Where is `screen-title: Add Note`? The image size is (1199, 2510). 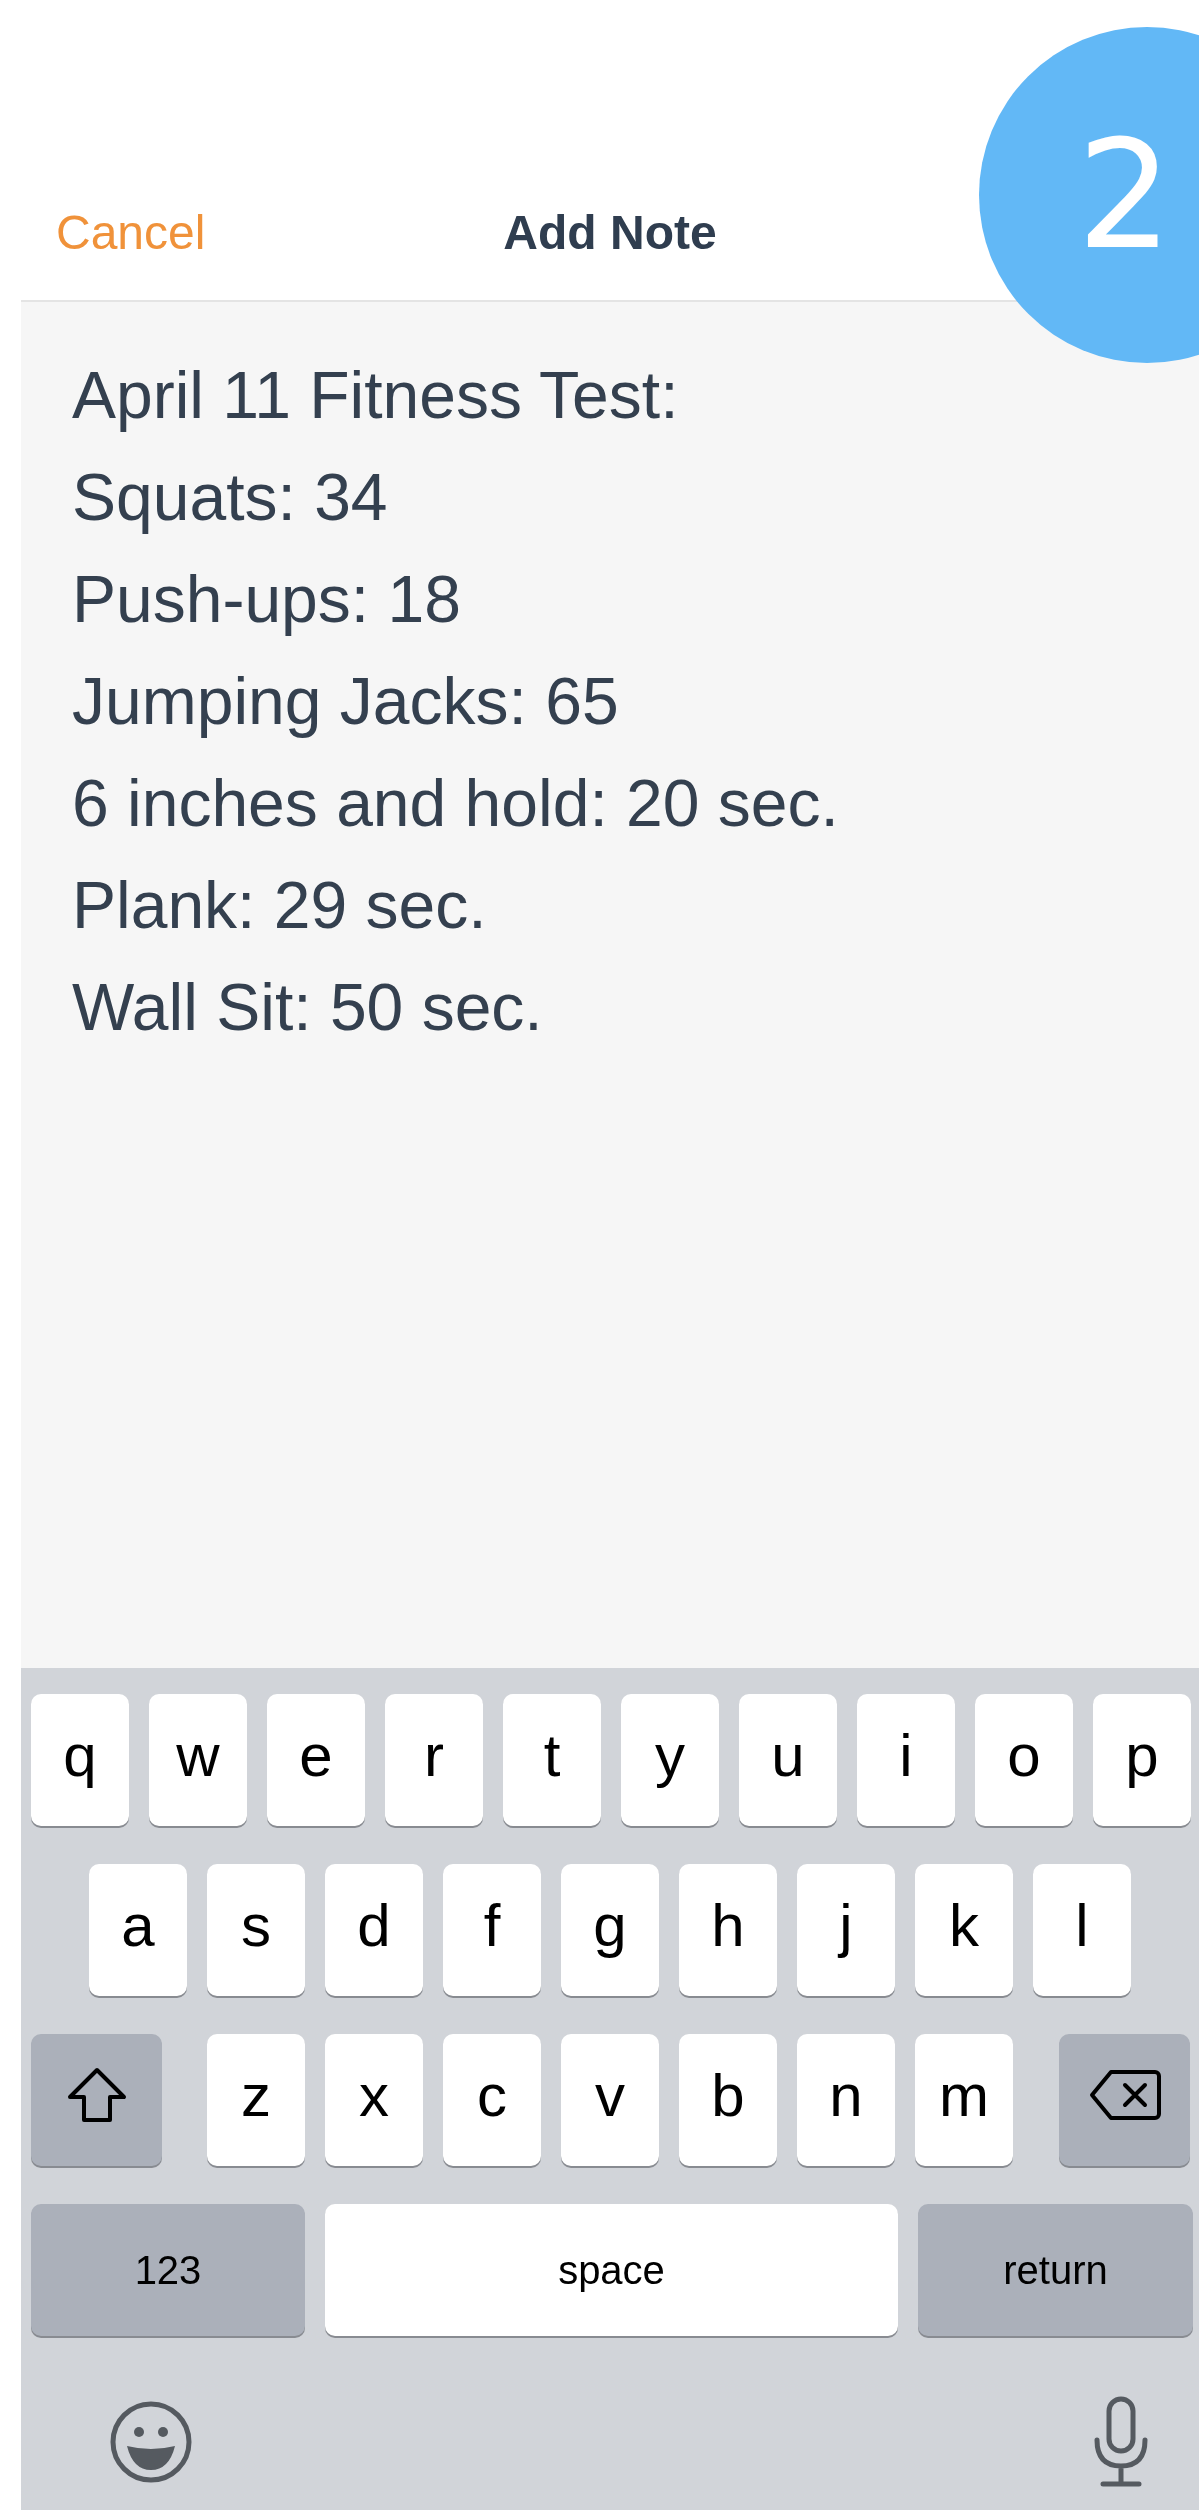
screen-title: Add Note is located at coordinates (610, 232).